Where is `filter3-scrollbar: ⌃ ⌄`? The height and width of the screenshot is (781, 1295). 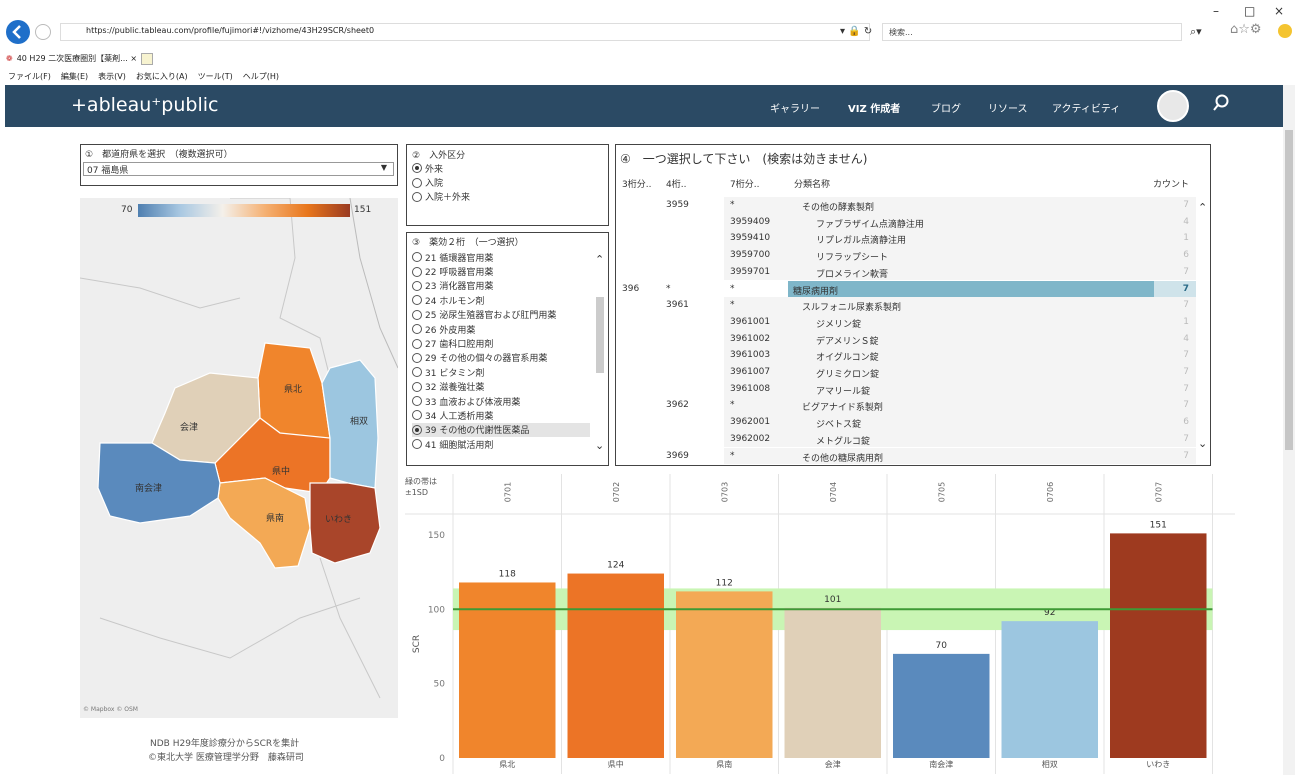 filter3-scrollbar: ⌃ ⌄ is located at coordinates (600, 357).